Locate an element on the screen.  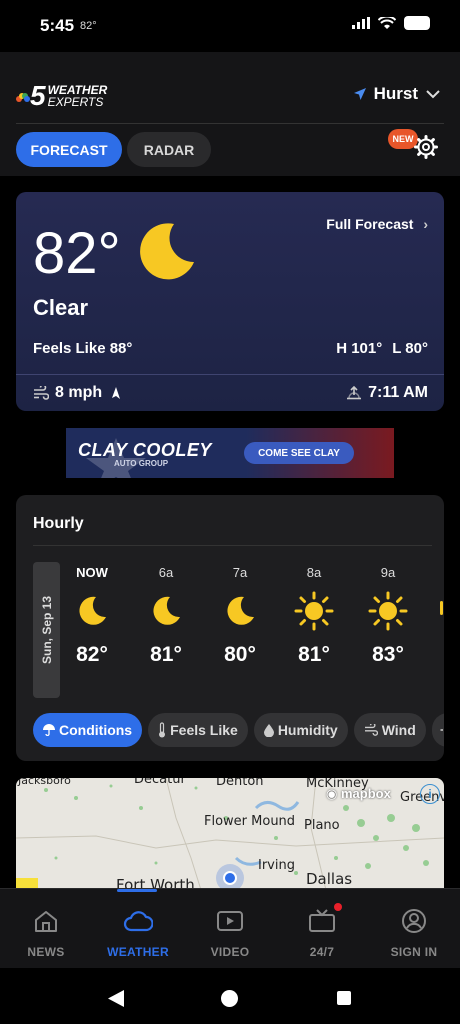
home-icon is located at coordinates (46, 921).